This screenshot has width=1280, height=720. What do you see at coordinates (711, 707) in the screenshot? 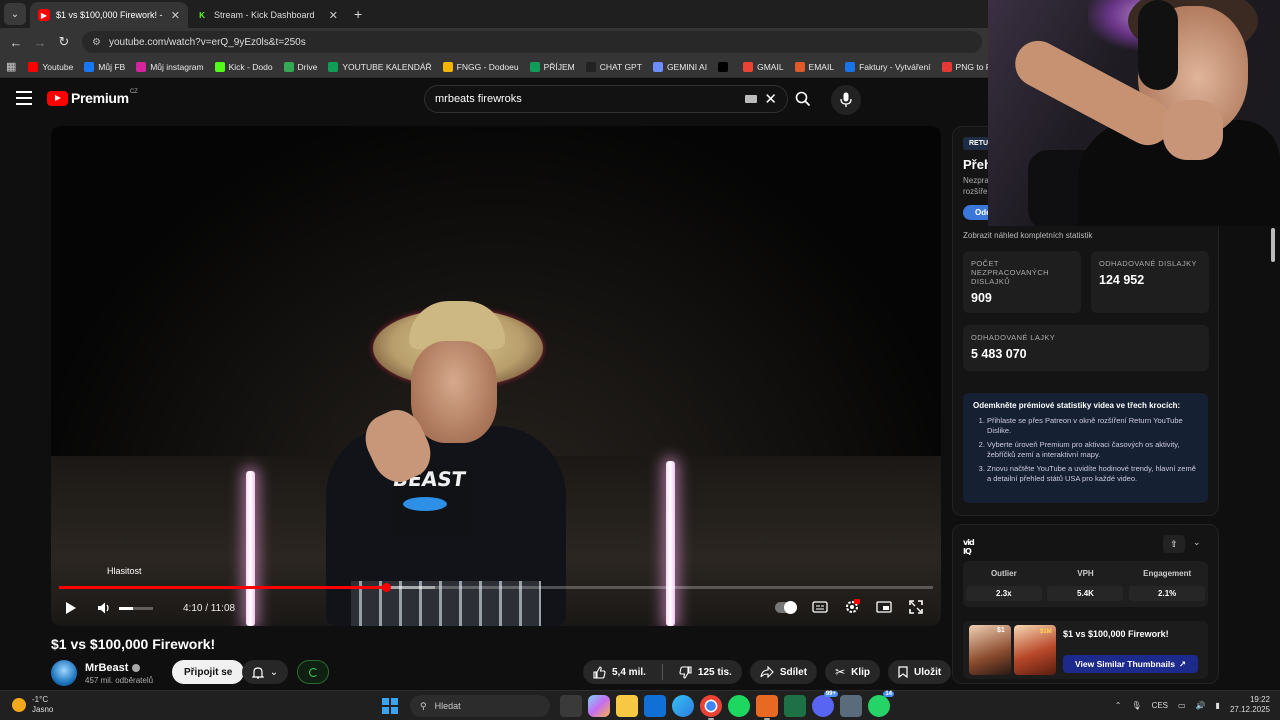
I see `chrome-icon` at bounding box center [711, 707].